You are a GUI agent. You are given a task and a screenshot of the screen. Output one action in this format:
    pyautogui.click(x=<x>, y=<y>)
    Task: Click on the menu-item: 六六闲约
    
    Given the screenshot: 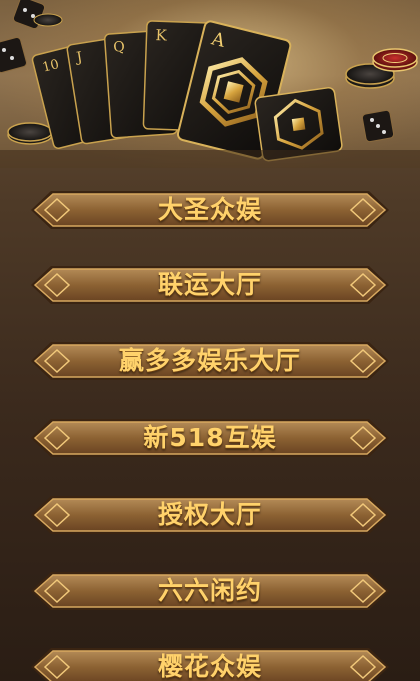 What is the action you would take?
    pyautogui.click(x=210, y=591)
    